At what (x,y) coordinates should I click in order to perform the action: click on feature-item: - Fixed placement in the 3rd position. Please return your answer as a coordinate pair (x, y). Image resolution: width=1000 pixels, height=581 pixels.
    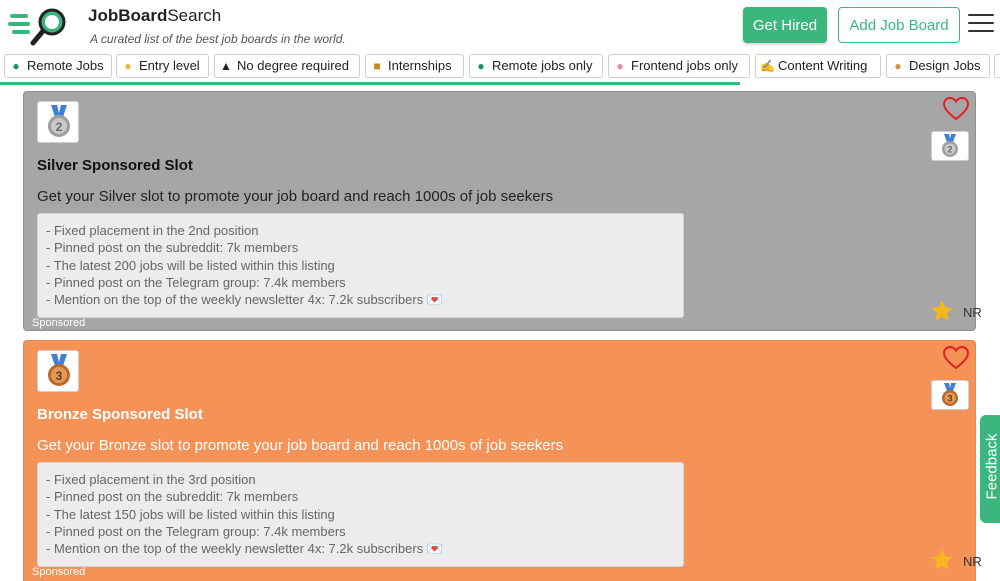
    Looking at the image, I should click on (151, 479).